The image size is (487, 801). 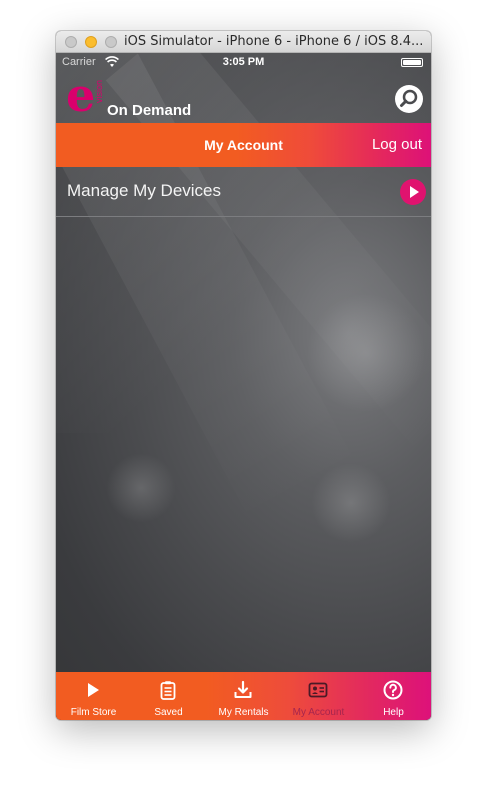 What do you see at coordinates (318, 690) in the screenshot?
I see `id-card-icon` at bounding box center [318, 690].